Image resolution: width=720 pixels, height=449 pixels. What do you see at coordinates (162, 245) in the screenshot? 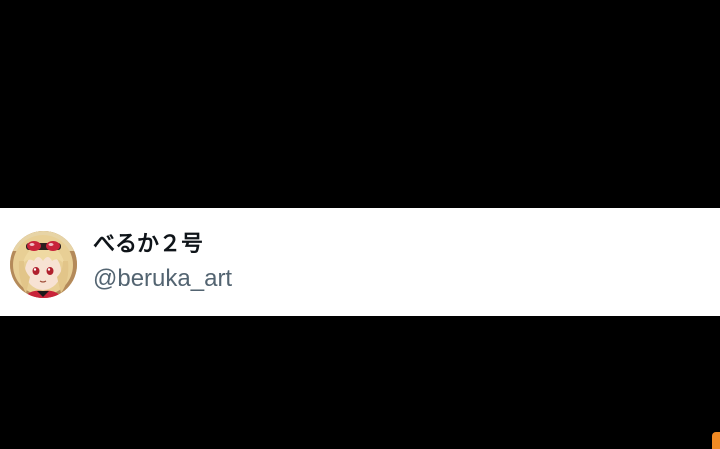
I see `display-name: べるか２号` at bounding box center [162, 245].